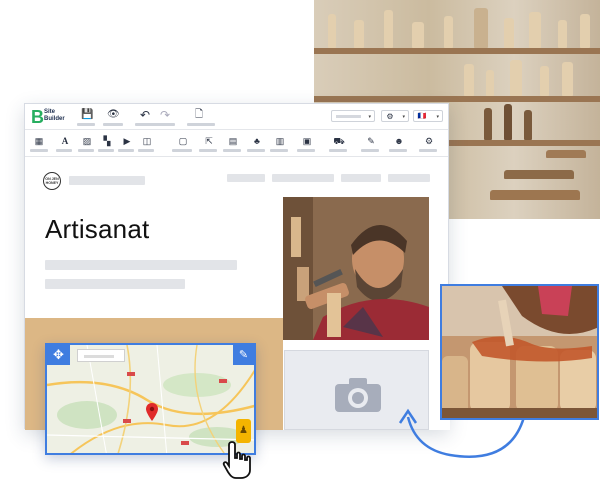 Image resolution: width=600 pixels, height=483 pixels. Describe the element at coordinates (361, 178) in the screenshot. I see `nav-link-3-placeholder` at that location.